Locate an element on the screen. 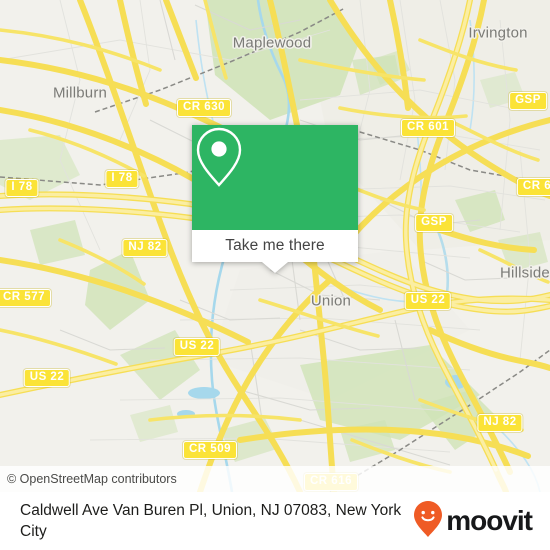 This screenshot has width=550, height=550. route-shield-cr-630: CR 630 is located at coordinates (204, 108).